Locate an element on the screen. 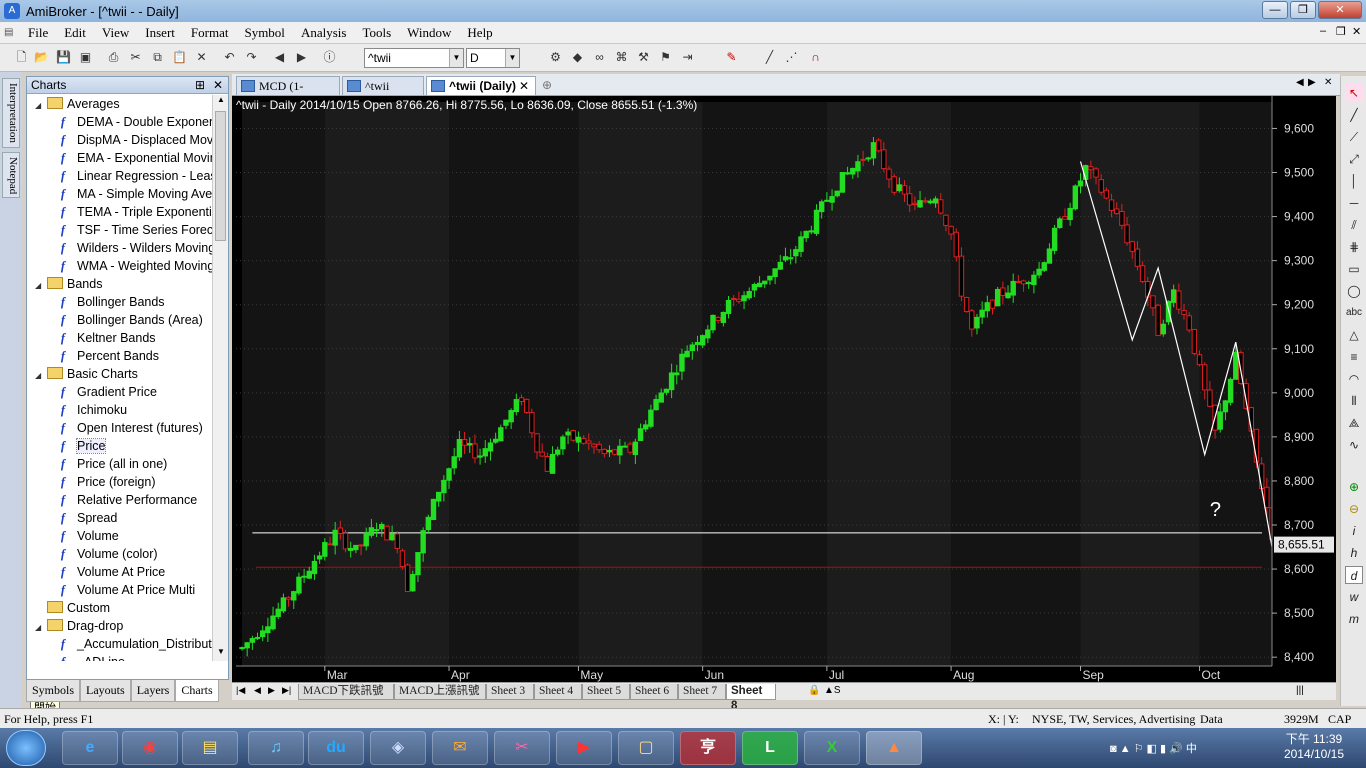 The image size is (1366, 768). menu-format: Format is located at coordinates (210, 33).